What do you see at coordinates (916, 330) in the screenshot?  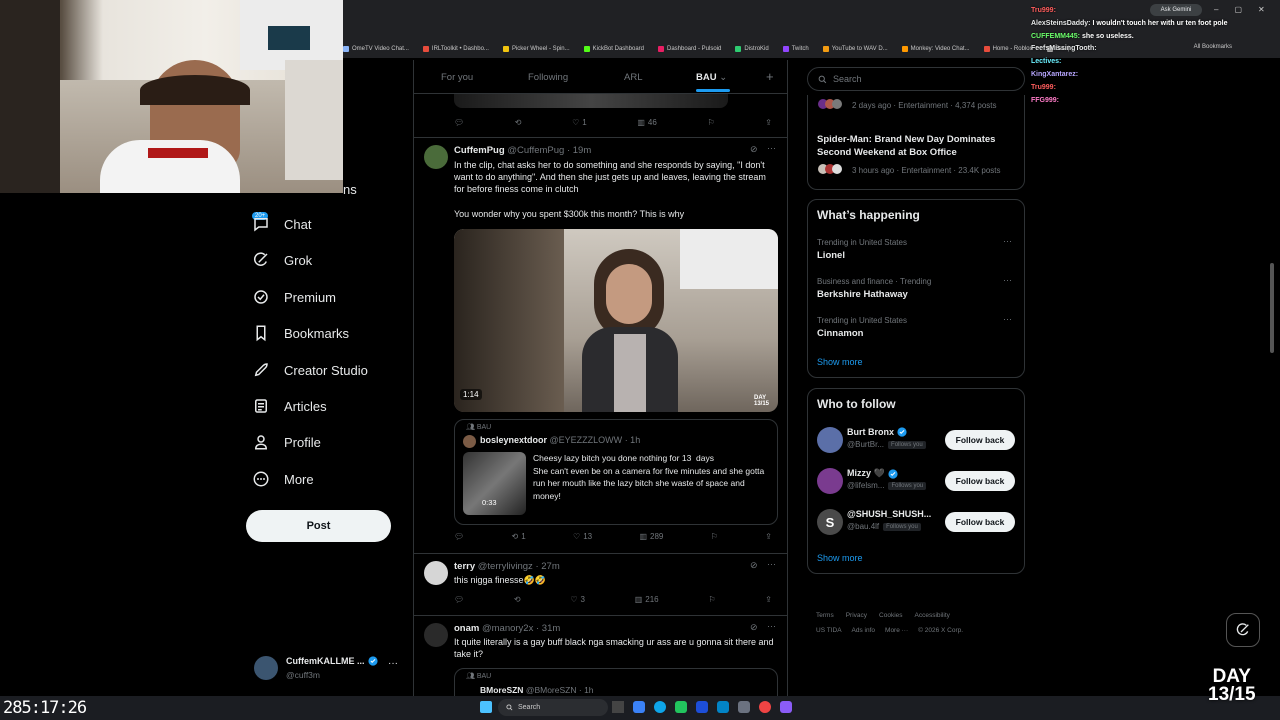 I see `trend-item: Trending in United States Cinnamon ···` at bounding box center [916, 330].